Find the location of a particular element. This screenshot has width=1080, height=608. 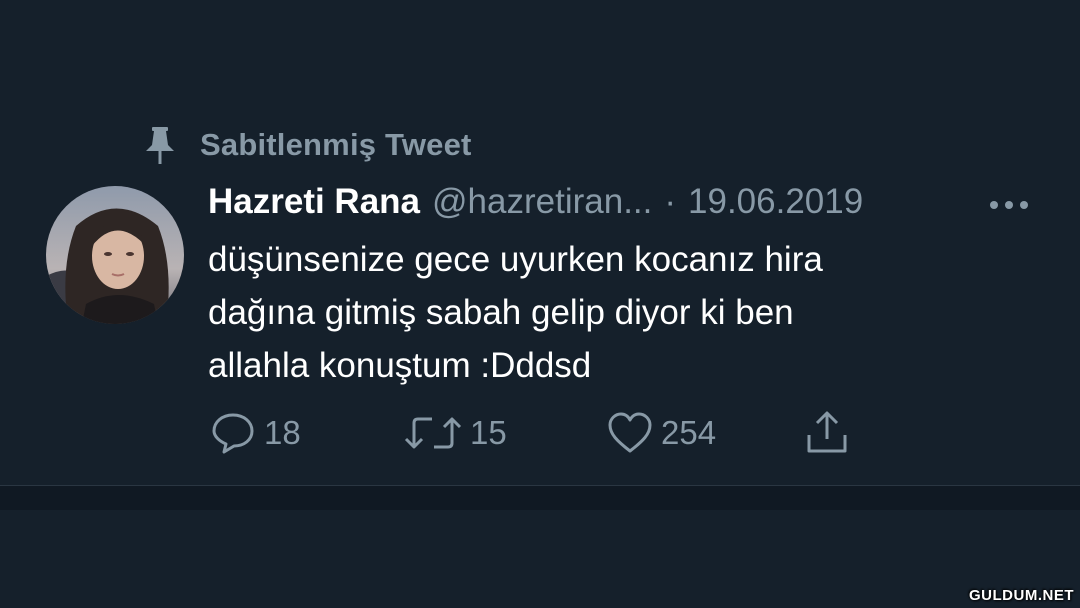

avatar is located at coordinates (115, 255).